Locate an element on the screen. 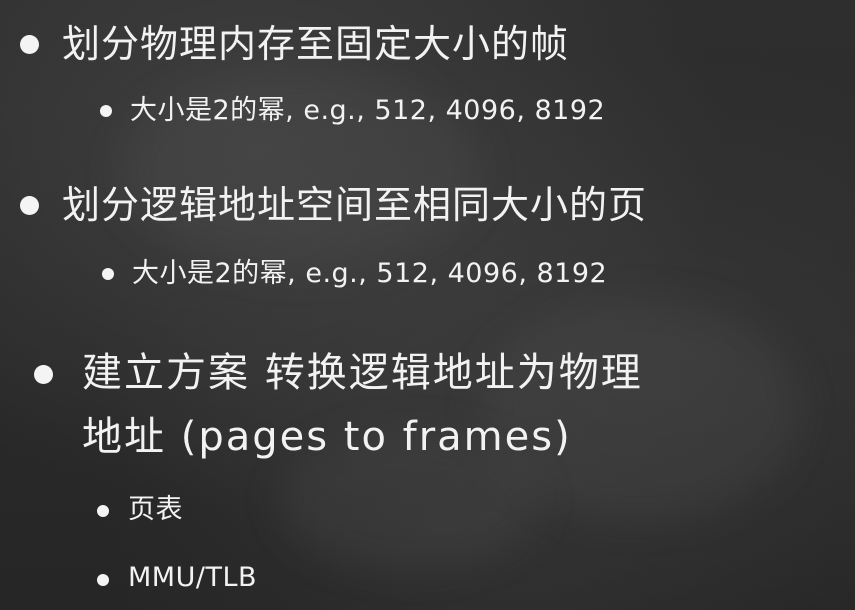 The height and width of the screenshot is (610, 855). bullet-2-sub-text: 大小是2的幂, e.g., 512, 4096, 8192 is located at coordinates (370, 273).